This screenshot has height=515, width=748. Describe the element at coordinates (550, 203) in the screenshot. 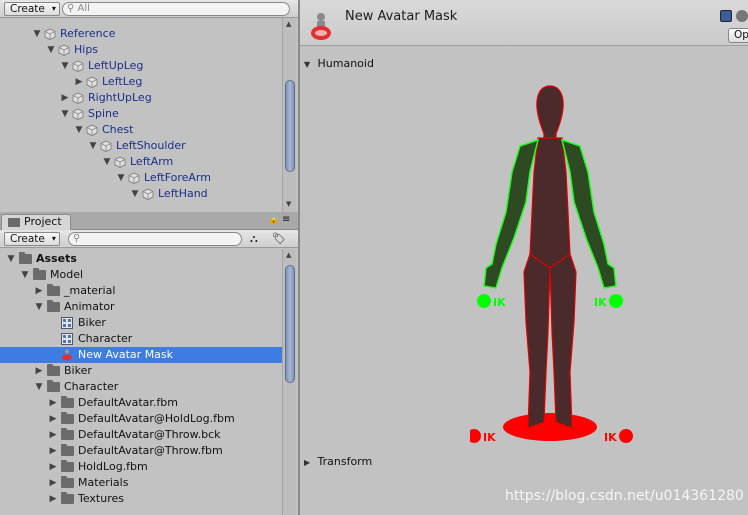

I see `torso-part` at that location.